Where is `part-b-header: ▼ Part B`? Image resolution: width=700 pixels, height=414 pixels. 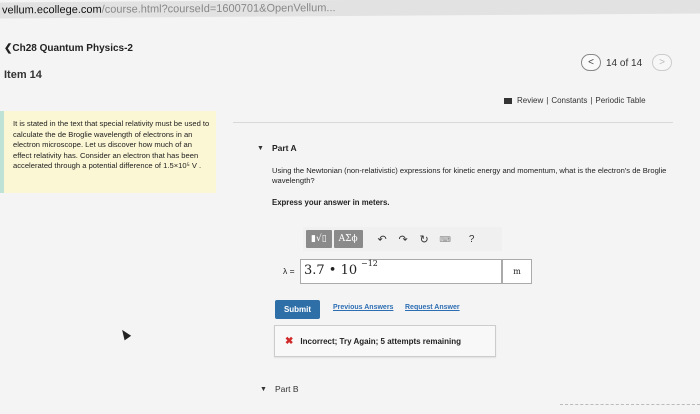
part-b-header: ▼ Part B is located at coordinates (279, 389).